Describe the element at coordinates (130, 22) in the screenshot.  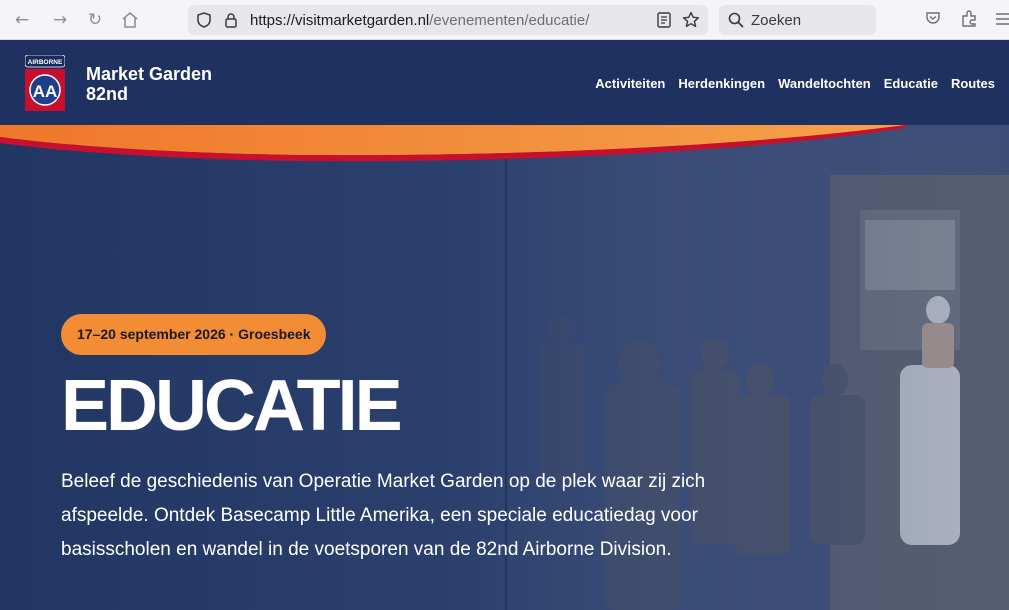
I see `home-icon` at that location.